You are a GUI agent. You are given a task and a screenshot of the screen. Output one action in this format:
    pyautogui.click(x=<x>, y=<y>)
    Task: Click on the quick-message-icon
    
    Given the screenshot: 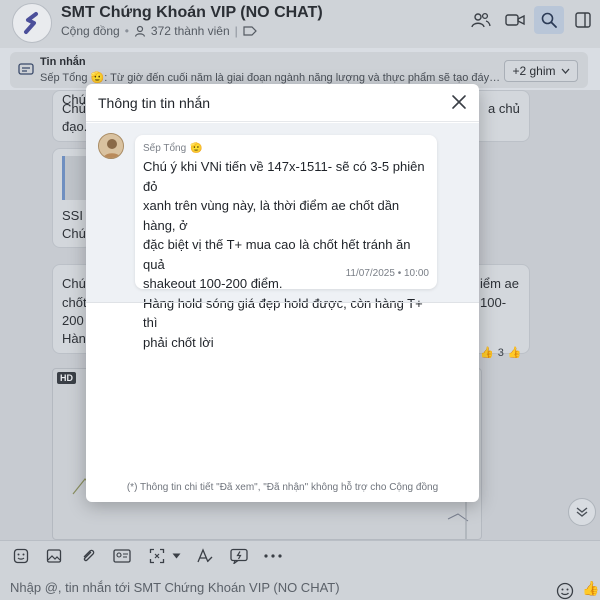 What is the action you would take?
    pyautogui.click(x=239, y=556)
    